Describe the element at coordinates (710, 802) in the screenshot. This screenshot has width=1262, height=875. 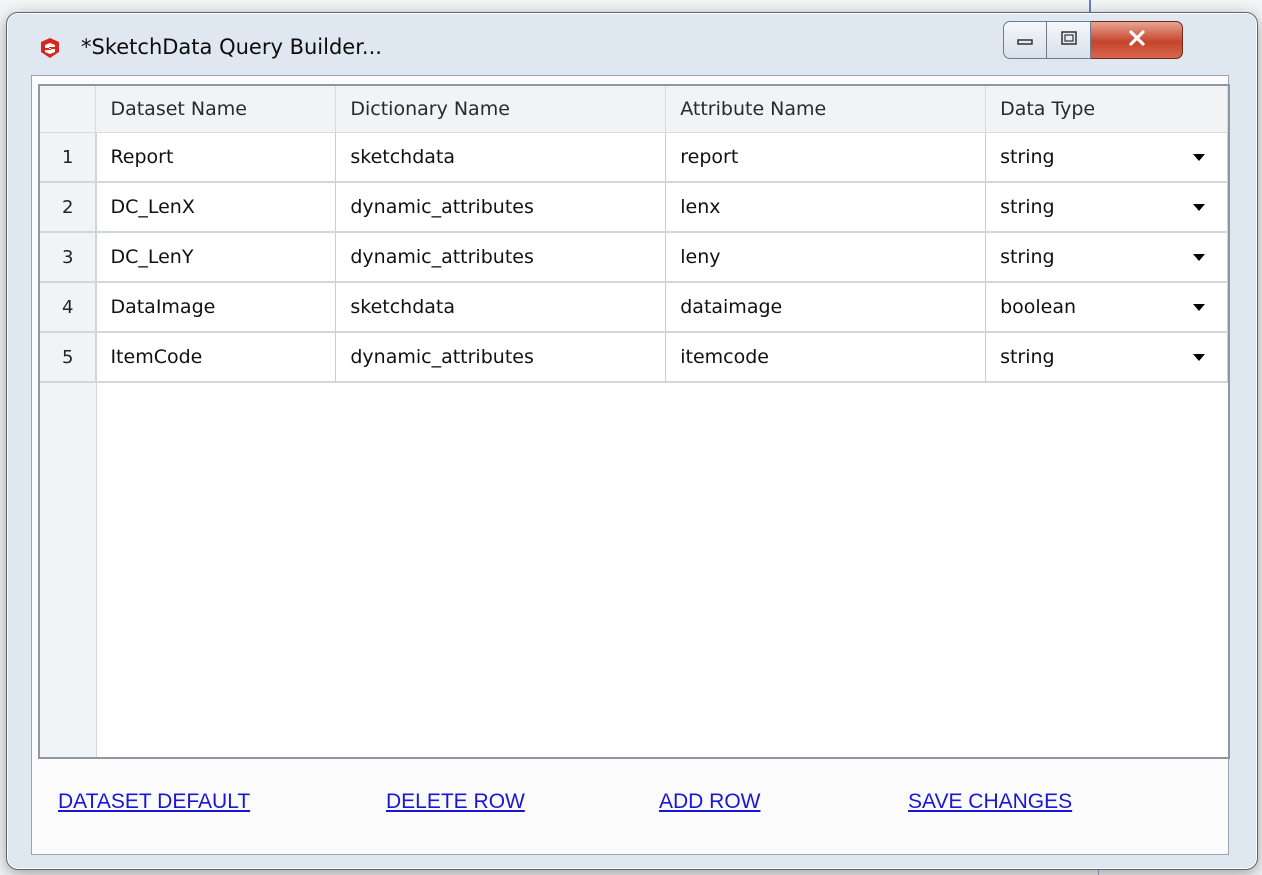
I see `add-row-link: ADD ROW` at that location.